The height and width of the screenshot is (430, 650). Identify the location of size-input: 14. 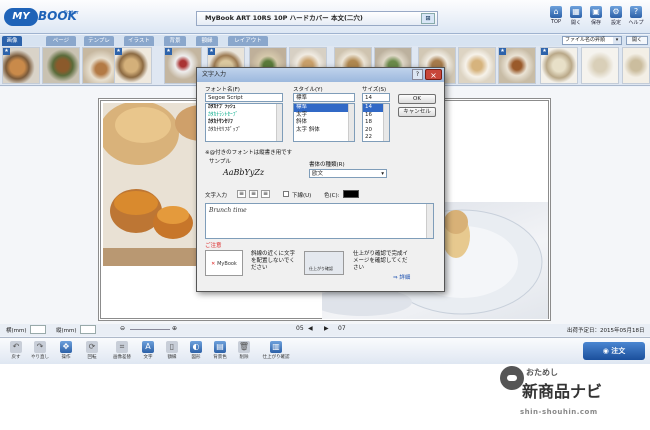
(376, 97).